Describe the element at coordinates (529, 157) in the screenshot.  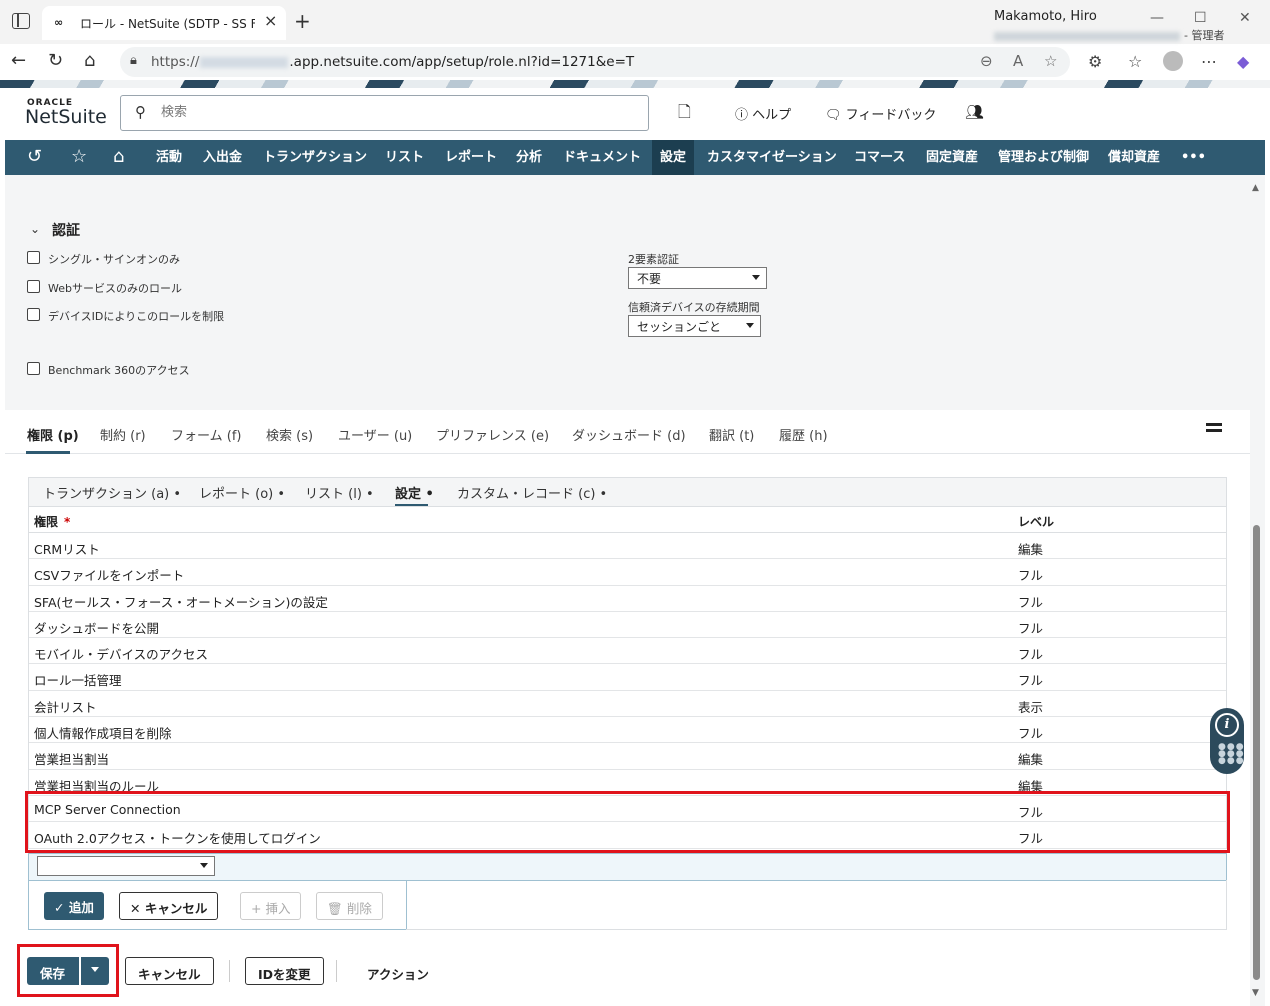
I see `nav-analytics: 分析` at that location.